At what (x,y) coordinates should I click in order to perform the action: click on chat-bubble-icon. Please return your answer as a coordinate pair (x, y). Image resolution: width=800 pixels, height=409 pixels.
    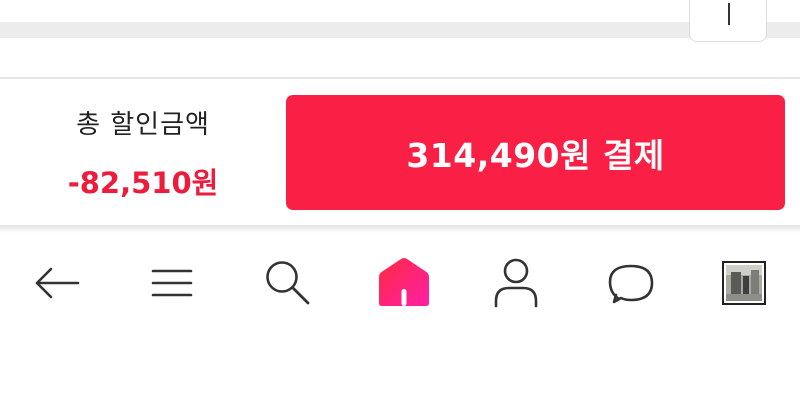
    Looking at the image, I should click on (631, 284).